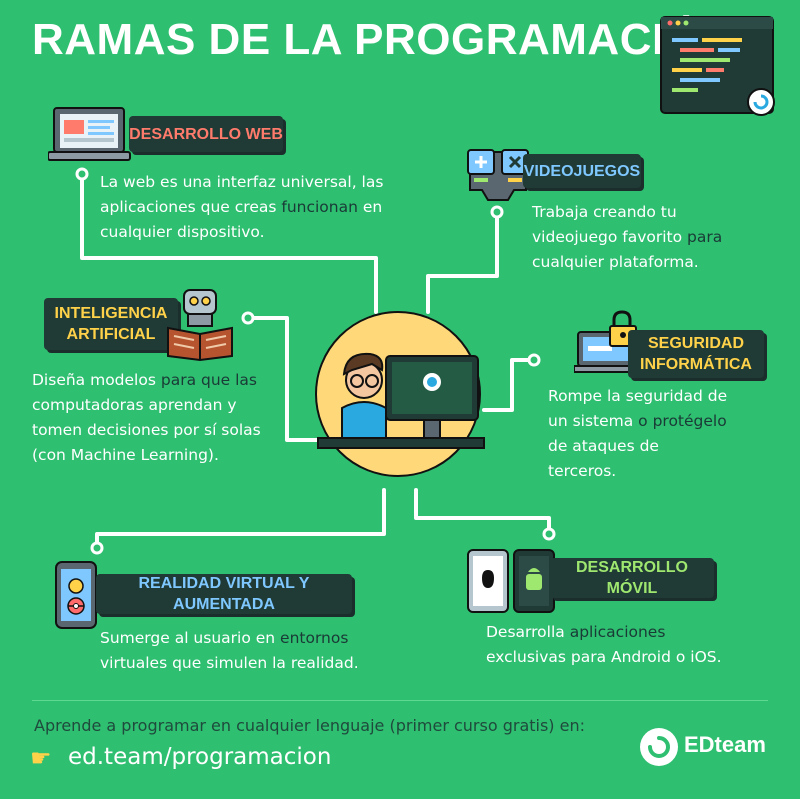 The height and width of the screenshot is (799, 800). Describe the element at coordinates (511, 581) in the screenshot. I see `phones-mobile-icon` at that location.